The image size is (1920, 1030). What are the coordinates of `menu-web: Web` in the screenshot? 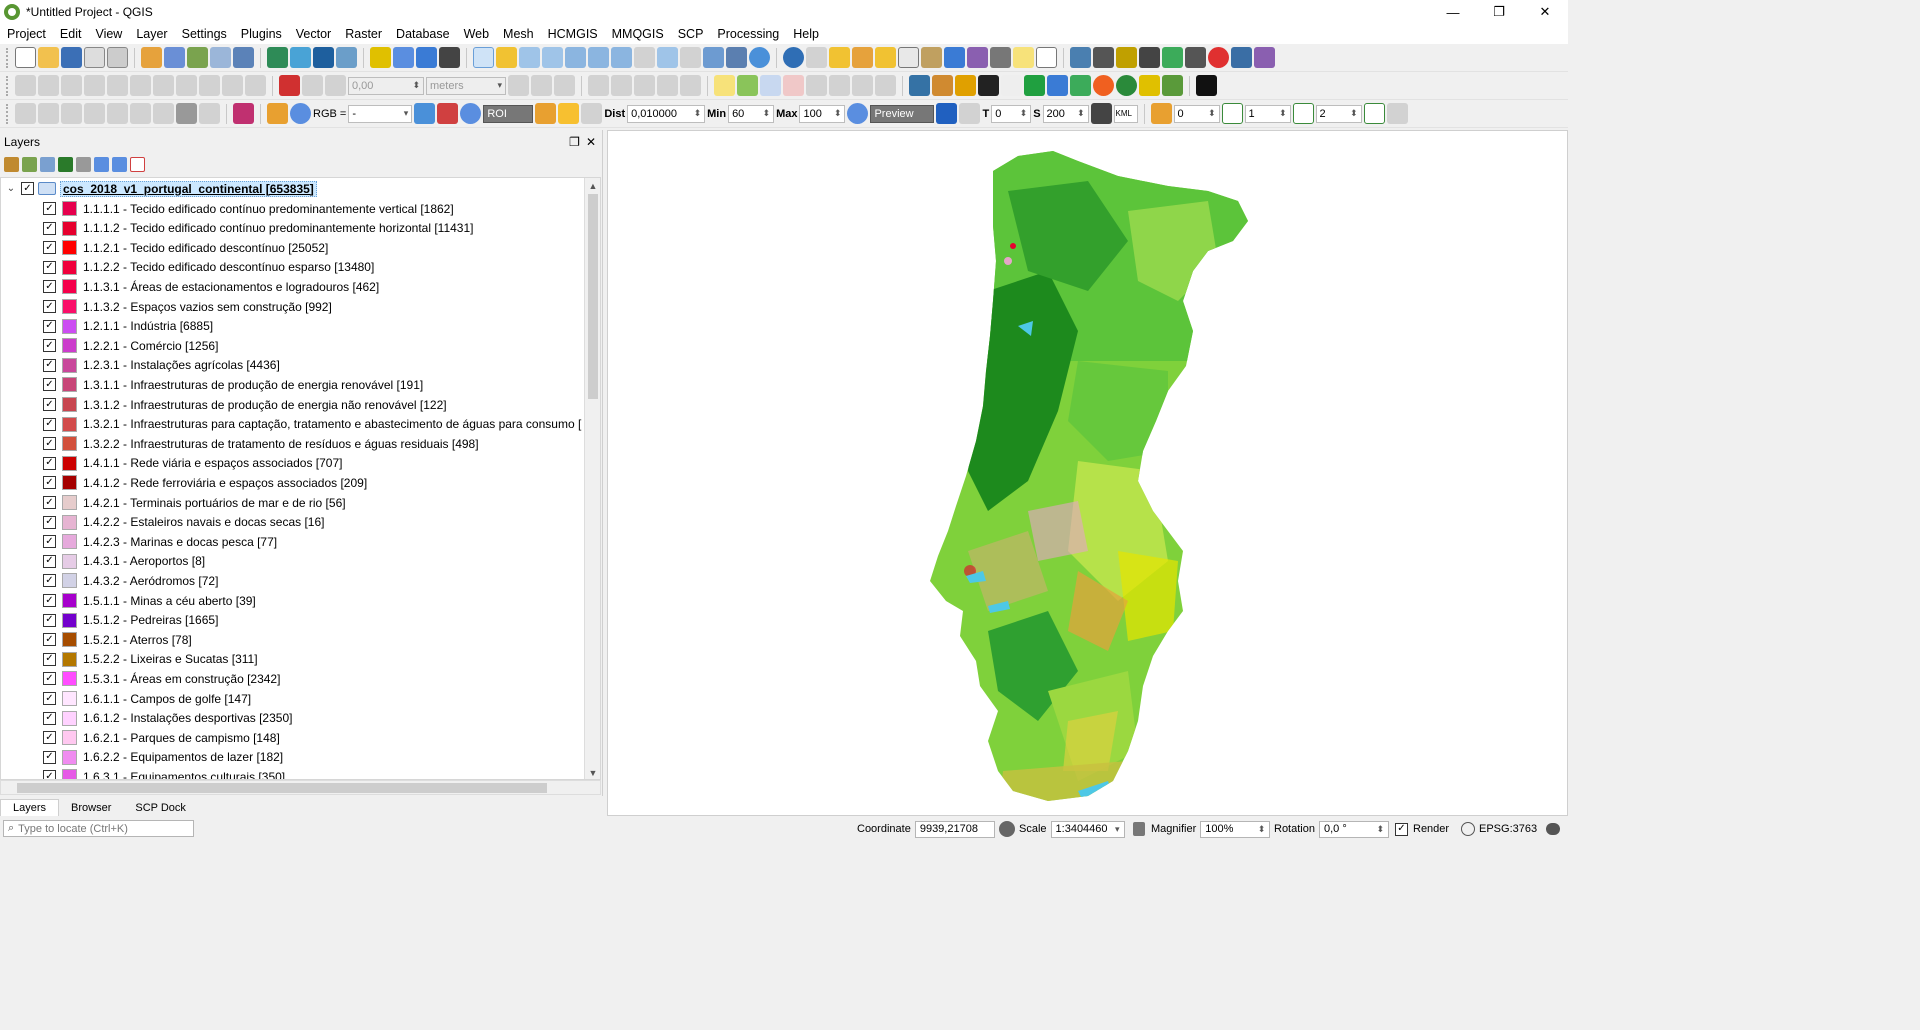 It's located at (476, 34).